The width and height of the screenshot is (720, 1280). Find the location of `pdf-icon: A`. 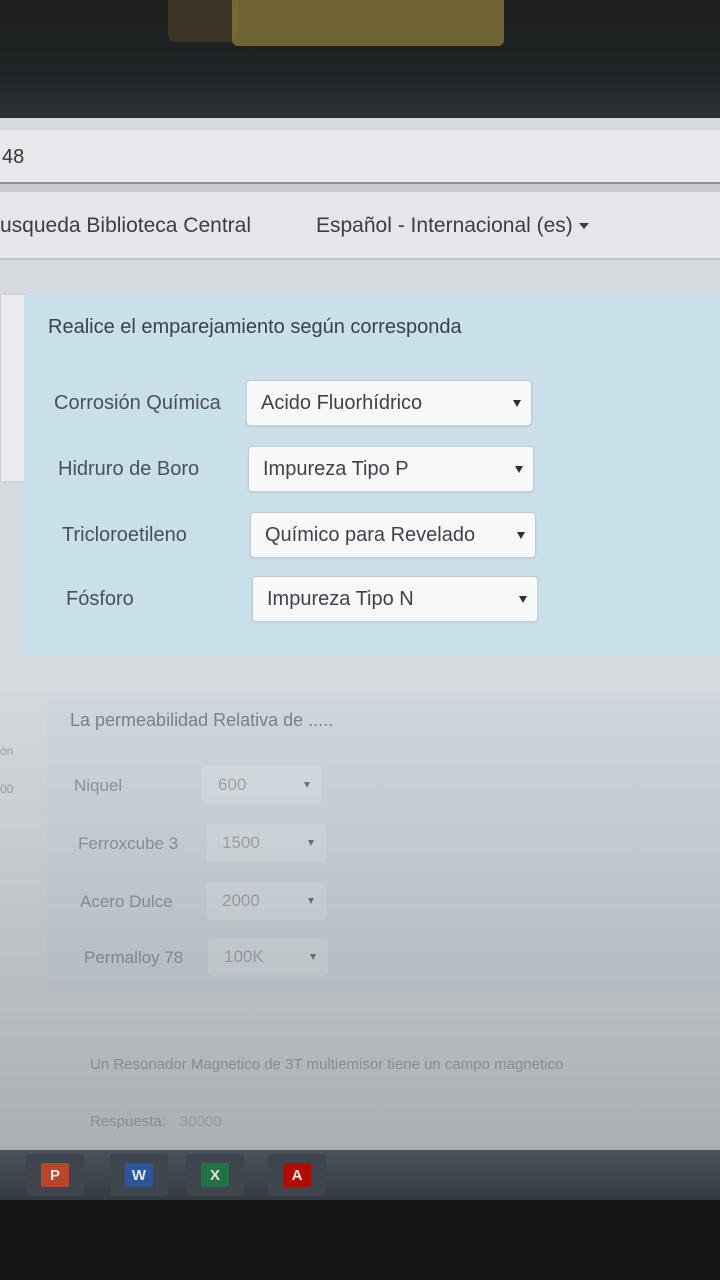

pdf-icon: A is located at coordinates (297, 1175).